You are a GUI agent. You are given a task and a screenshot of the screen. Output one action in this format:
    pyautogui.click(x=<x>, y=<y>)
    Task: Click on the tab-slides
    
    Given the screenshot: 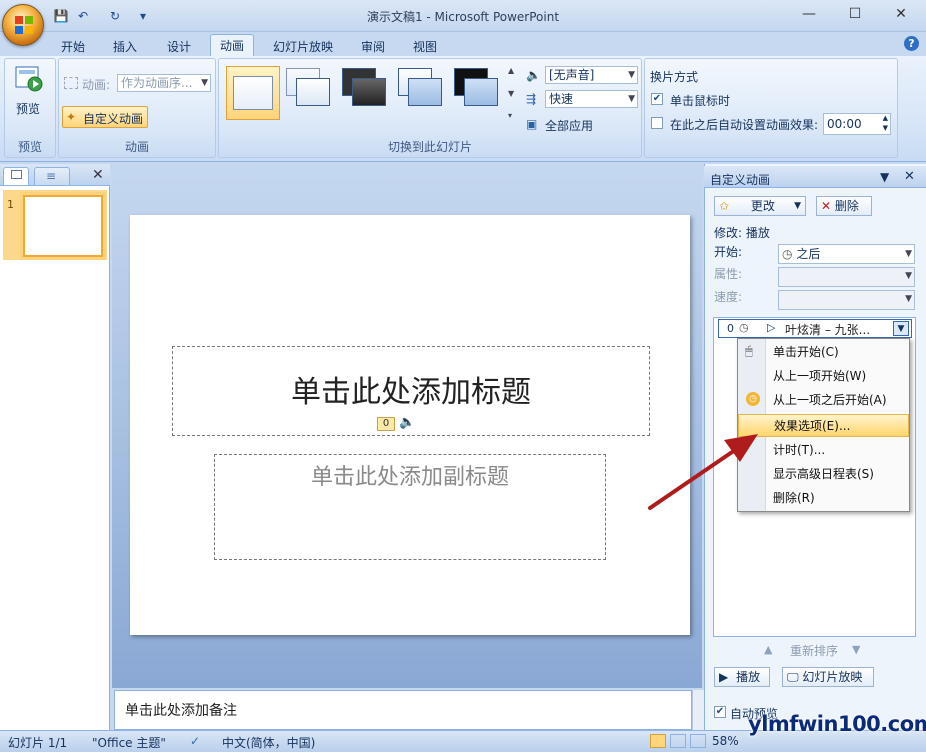 What is the action you would take?
    pyautogui.click(x=16, y=176)
    